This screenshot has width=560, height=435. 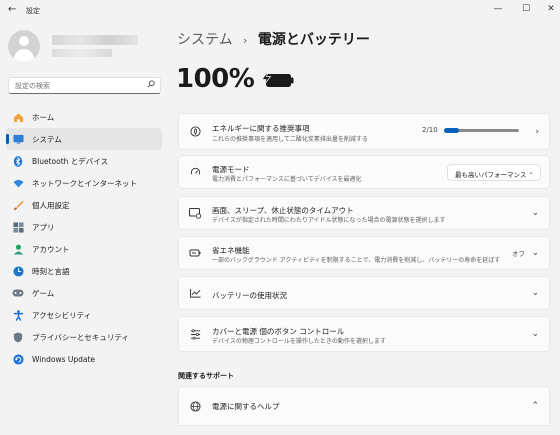 What do you see at coordinates (526, 9) in the screenshot?
I see `maximize-button: ☐` at bounding box center [526, 9].